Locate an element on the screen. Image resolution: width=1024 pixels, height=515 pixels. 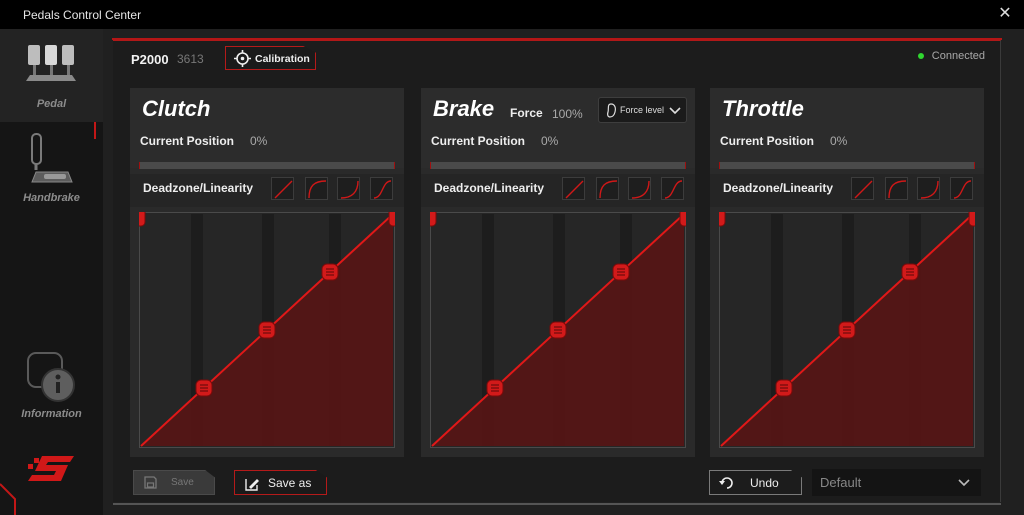
sidebar-item-handbrake: Handbrake is located at coordinates (51, 168).